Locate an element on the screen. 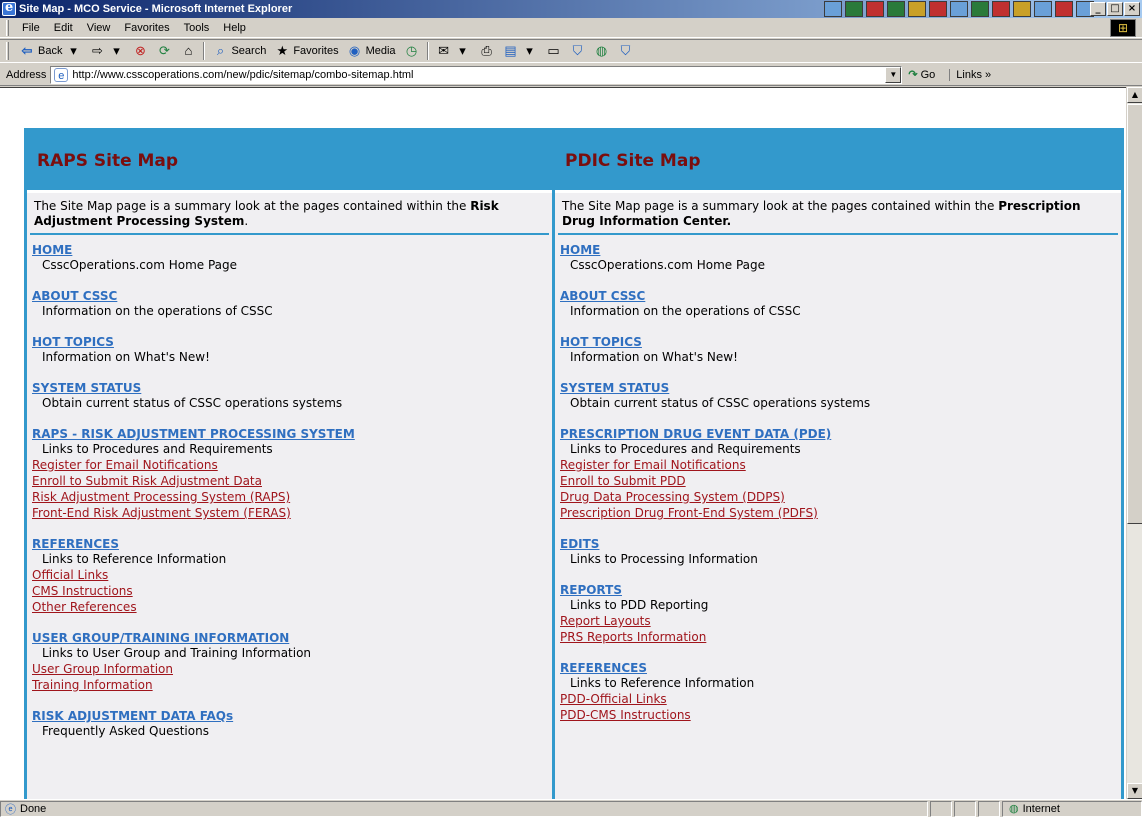  scroll-up-icon: ▲ is located at coordinates (1134, 95).